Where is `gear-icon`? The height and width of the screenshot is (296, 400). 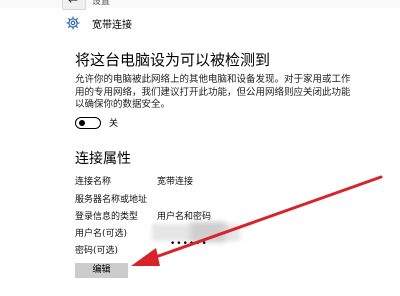 gear-icon is located at coordinates (73, 23).